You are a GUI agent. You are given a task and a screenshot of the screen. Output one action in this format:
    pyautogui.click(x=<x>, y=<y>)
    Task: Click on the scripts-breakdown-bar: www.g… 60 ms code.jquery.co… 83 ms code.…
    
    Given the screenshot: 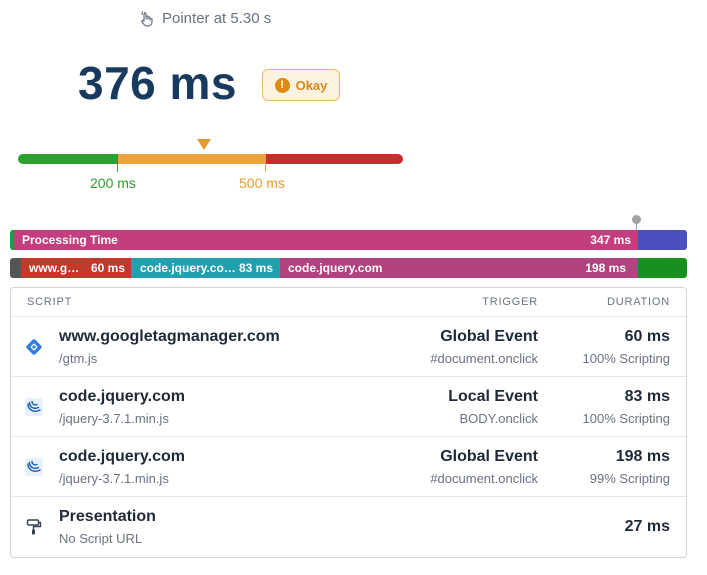 What is the action you would take?
    pyautogui.click(x=348, y=268)
    